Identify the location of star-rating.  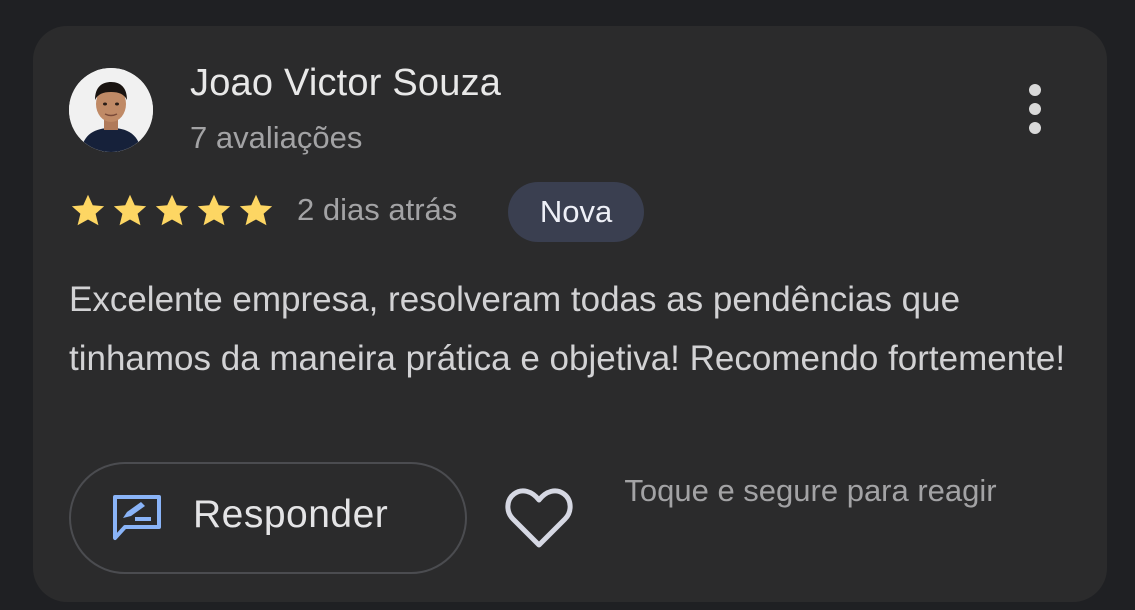
(172, 211).